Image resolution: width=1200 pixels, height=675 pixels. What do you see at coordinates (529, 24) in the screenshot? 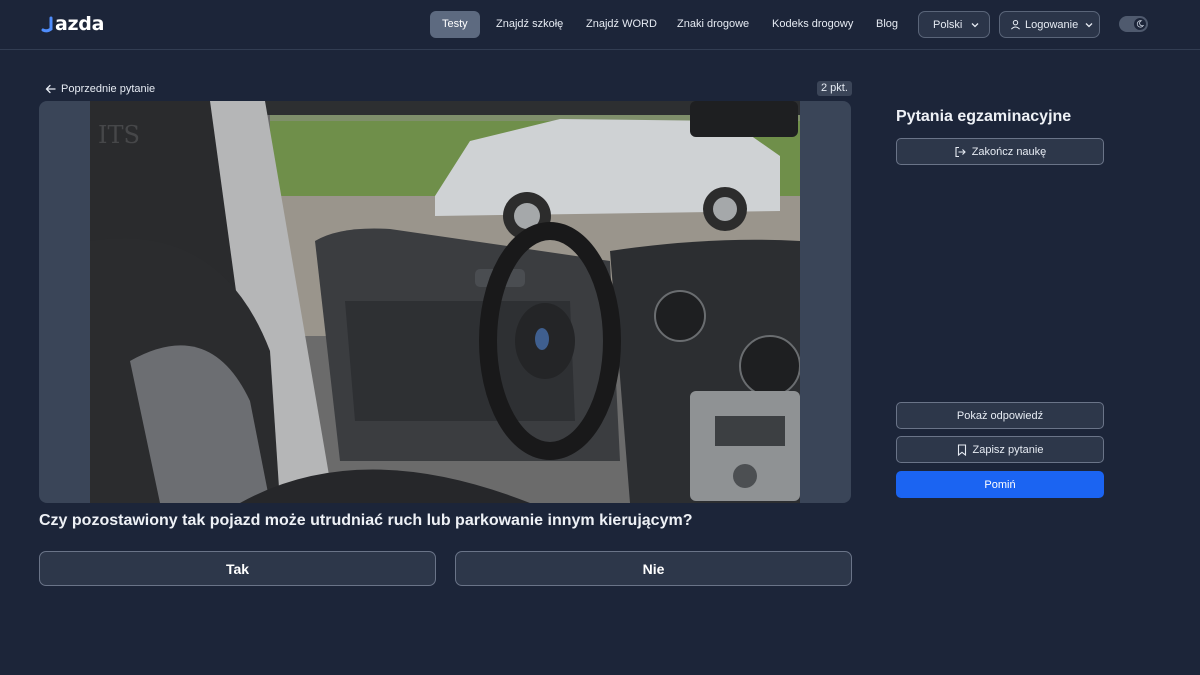
I see `nav-find-school: Znajdź szkołę` at bounding box center [529, 24].